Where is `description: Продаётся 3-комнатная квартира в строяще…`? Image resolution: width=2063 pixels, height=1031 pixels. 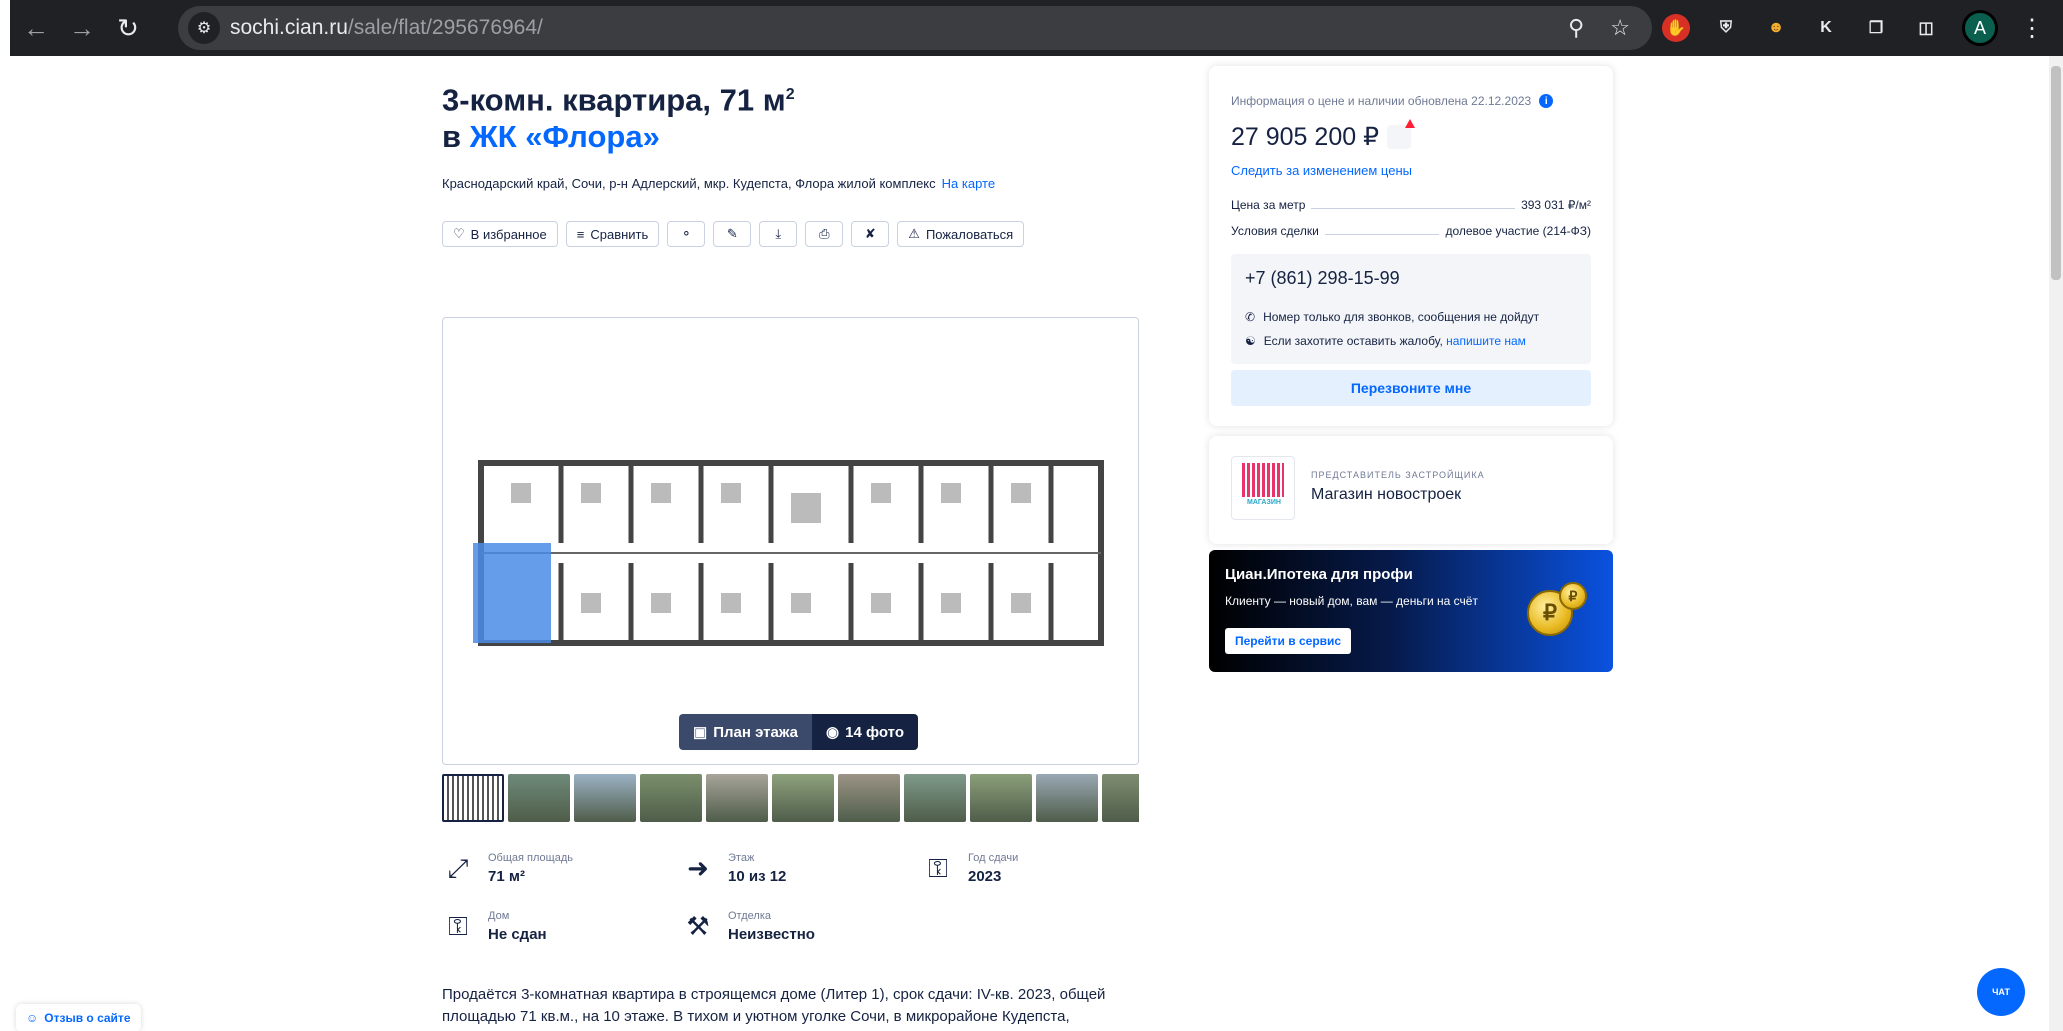
description: Продаётся 3-комнатная квартира в строяще… is located at coordinates (774, 1008).